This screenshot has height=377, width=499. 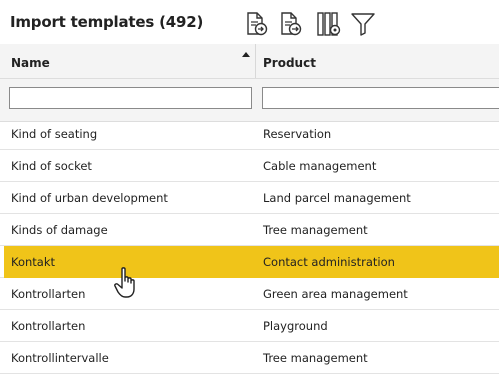 I want to click on cell-product: Cable management, so click(x=320, y=166).